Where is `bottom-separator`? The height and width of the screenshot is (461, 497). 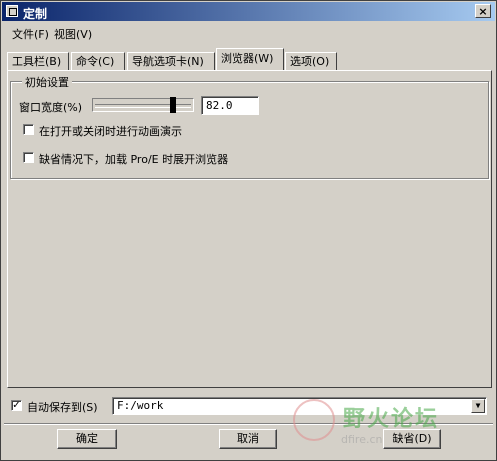 bottom-separator is located at coordinates (248, 424).